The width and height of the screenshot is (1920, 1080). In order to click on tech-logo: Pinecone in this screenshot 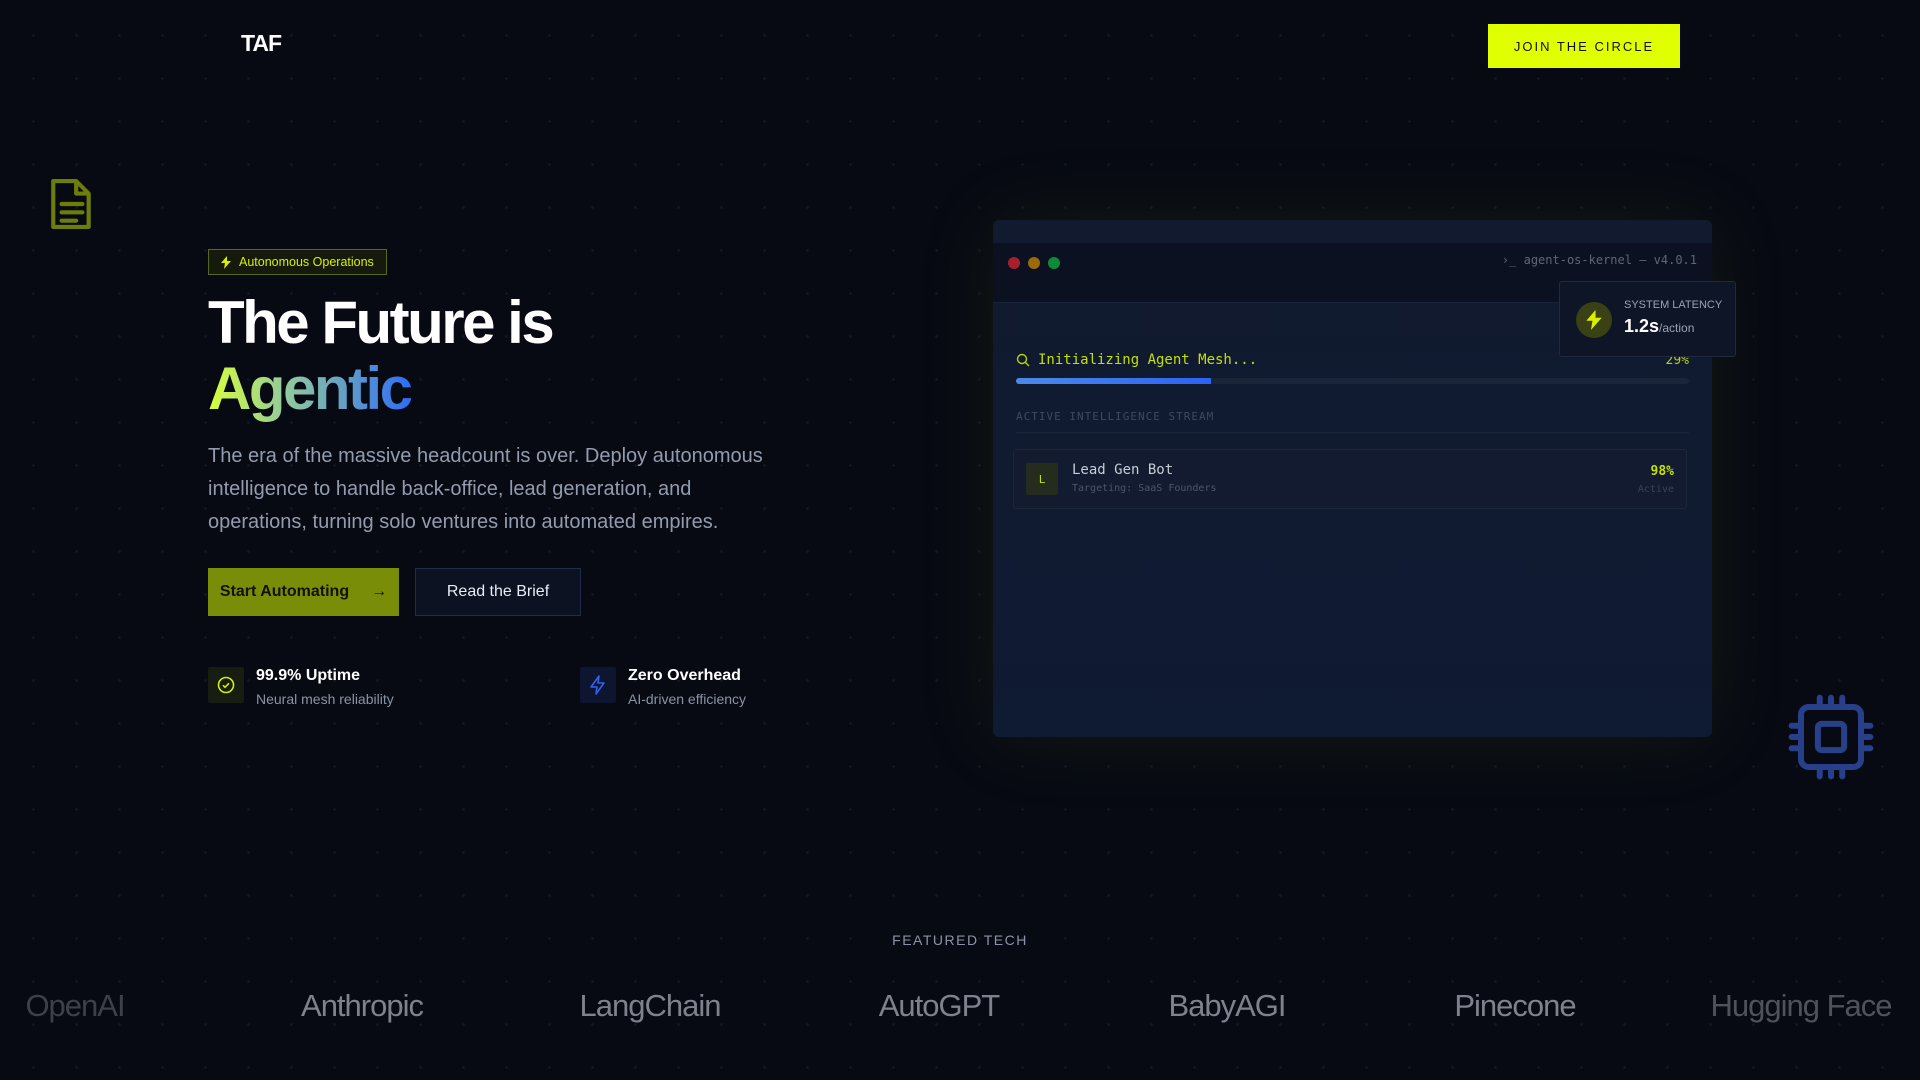, I will do `click(1515, 1005)`.